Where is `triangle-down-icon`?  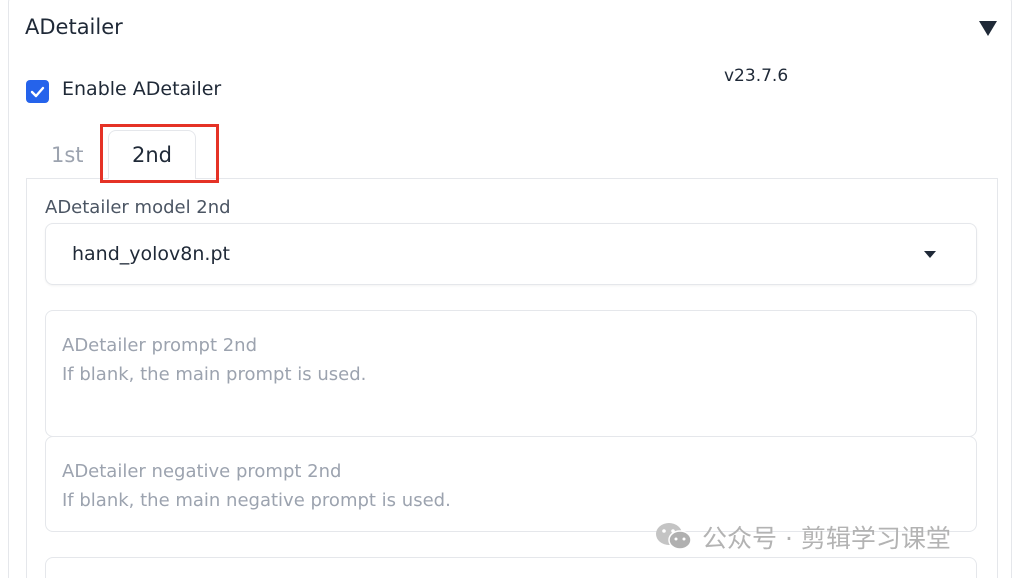
triangle-down-icon is located at coordinates (988, 28).